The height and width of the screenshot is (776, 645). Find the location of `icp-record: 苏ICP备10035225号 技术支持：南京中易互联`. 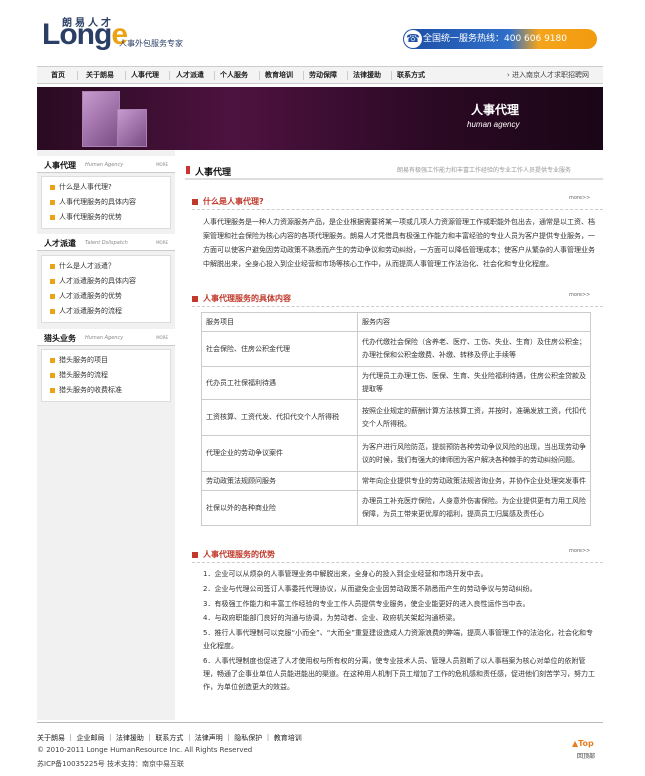

icp-record: 苏ICP备10035225号 技术支持：南京中易互联 is located at coordinates (111, 764).